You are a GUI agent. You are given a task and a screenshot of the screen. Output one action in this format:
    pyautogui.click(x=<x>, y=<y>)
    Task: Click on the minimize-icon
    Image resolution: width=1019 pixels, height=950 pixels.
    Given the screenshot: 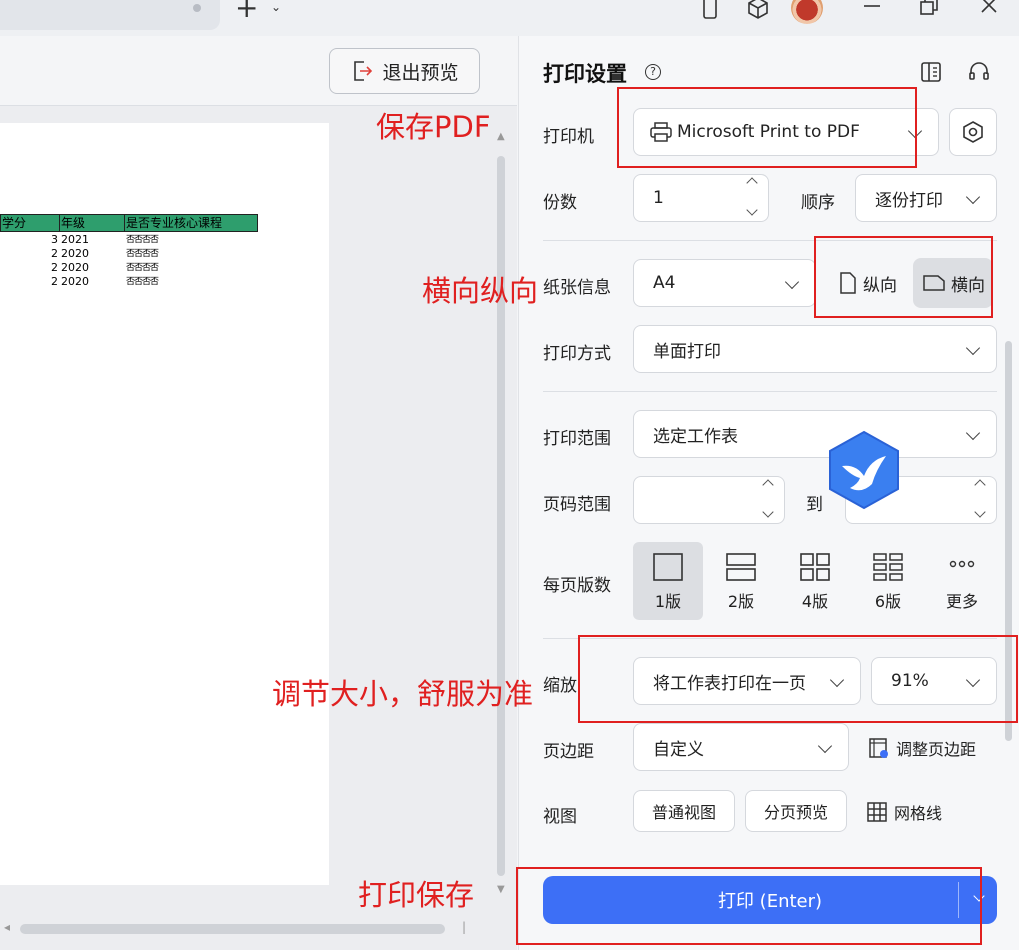 What is the action you would take?
    pyautogui.click(x=872, y=10)
    